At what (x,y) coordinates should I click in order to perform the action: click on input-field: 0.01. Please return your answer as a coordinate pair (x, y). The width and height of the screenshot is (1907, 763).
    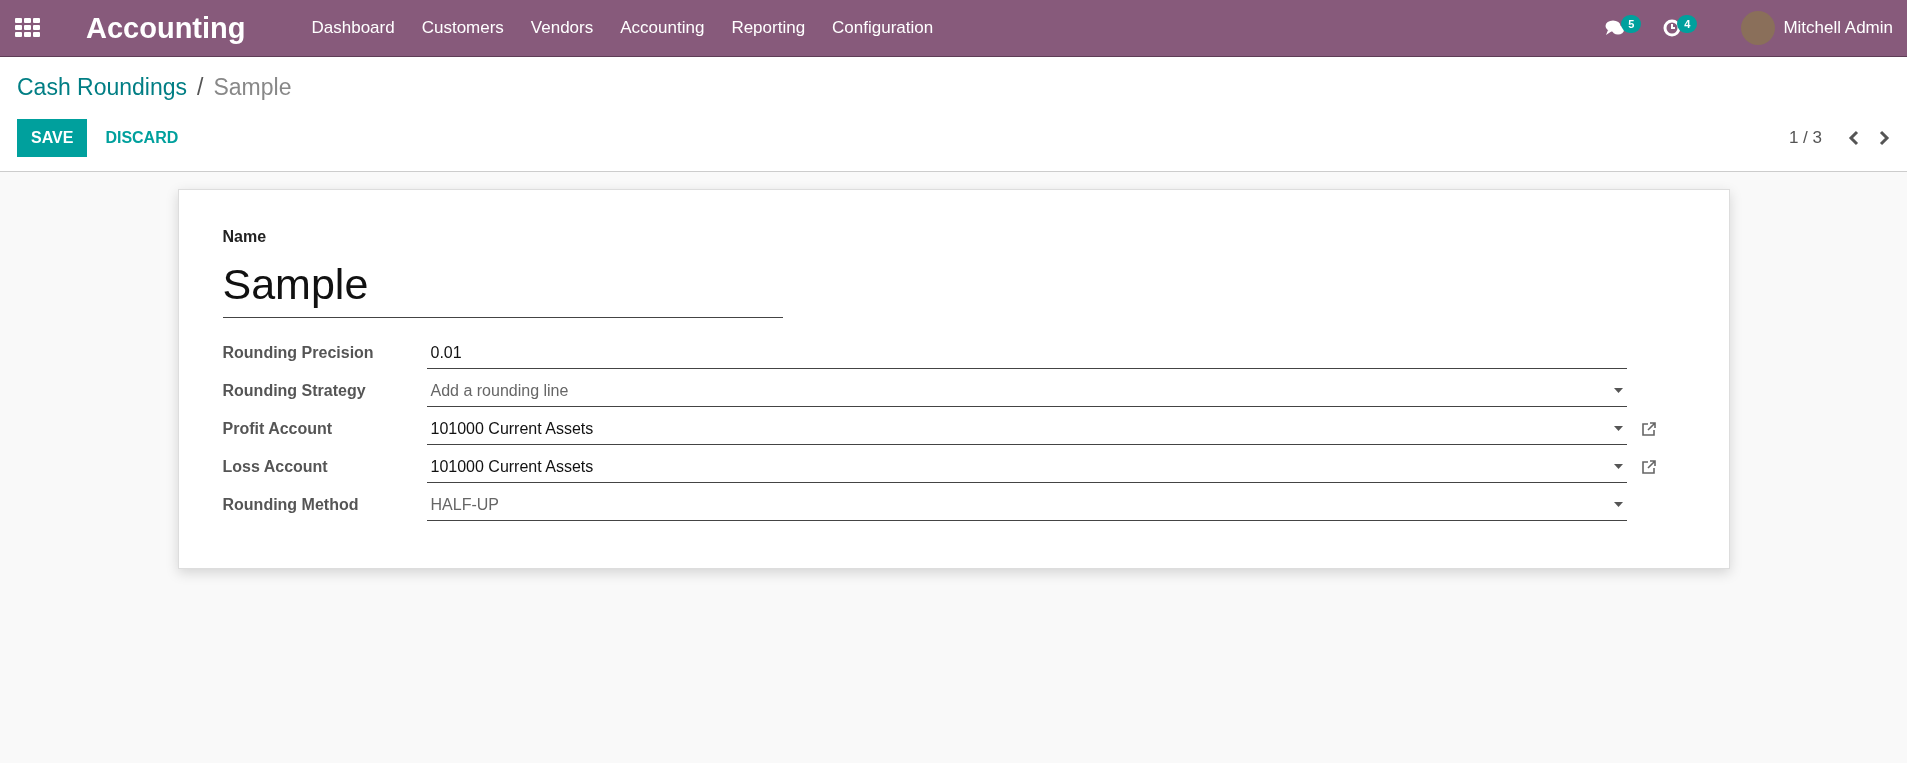
    Looking at the image, I should click on (1026, 353).